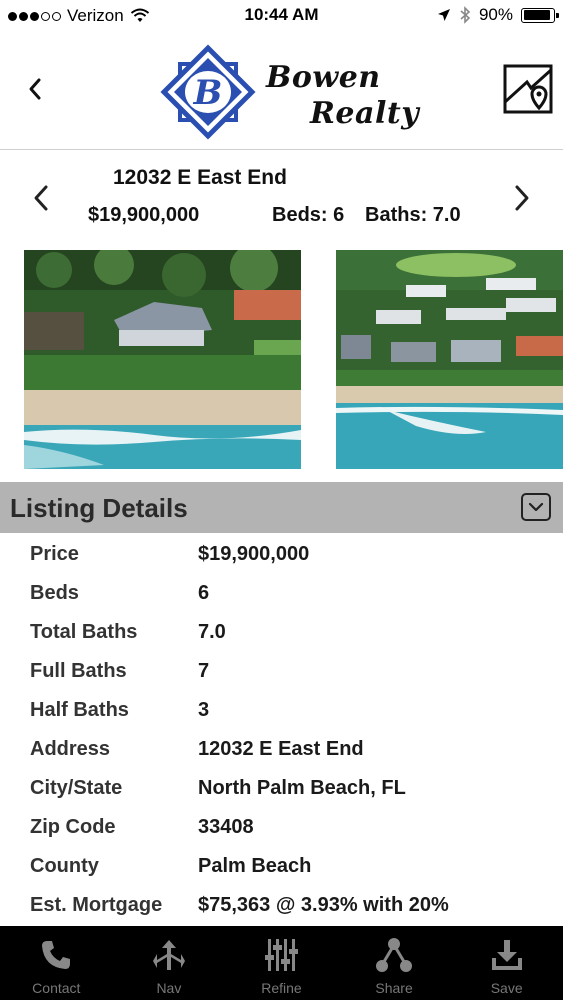 The image size is (563, 1000). I want to click on detail-row-total-baths: Total Baths 7.0, so click(281, 631).